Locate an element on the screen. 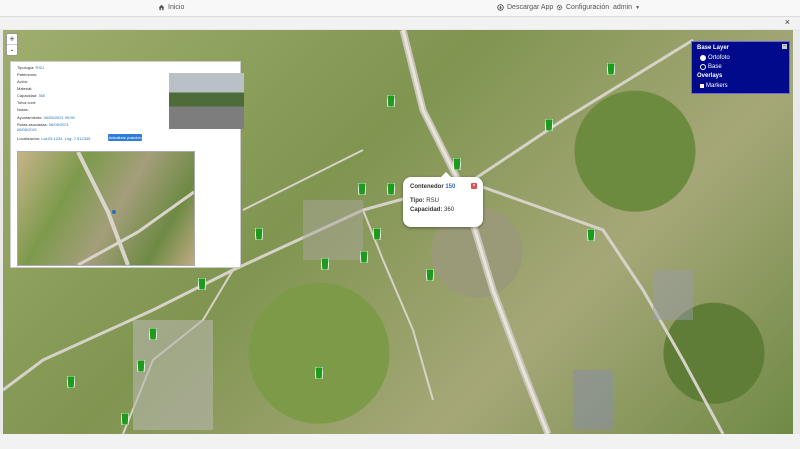 This screenshot has width=800, height=449. base-layer-title: Base Layer is located at coordinates (713, 48).